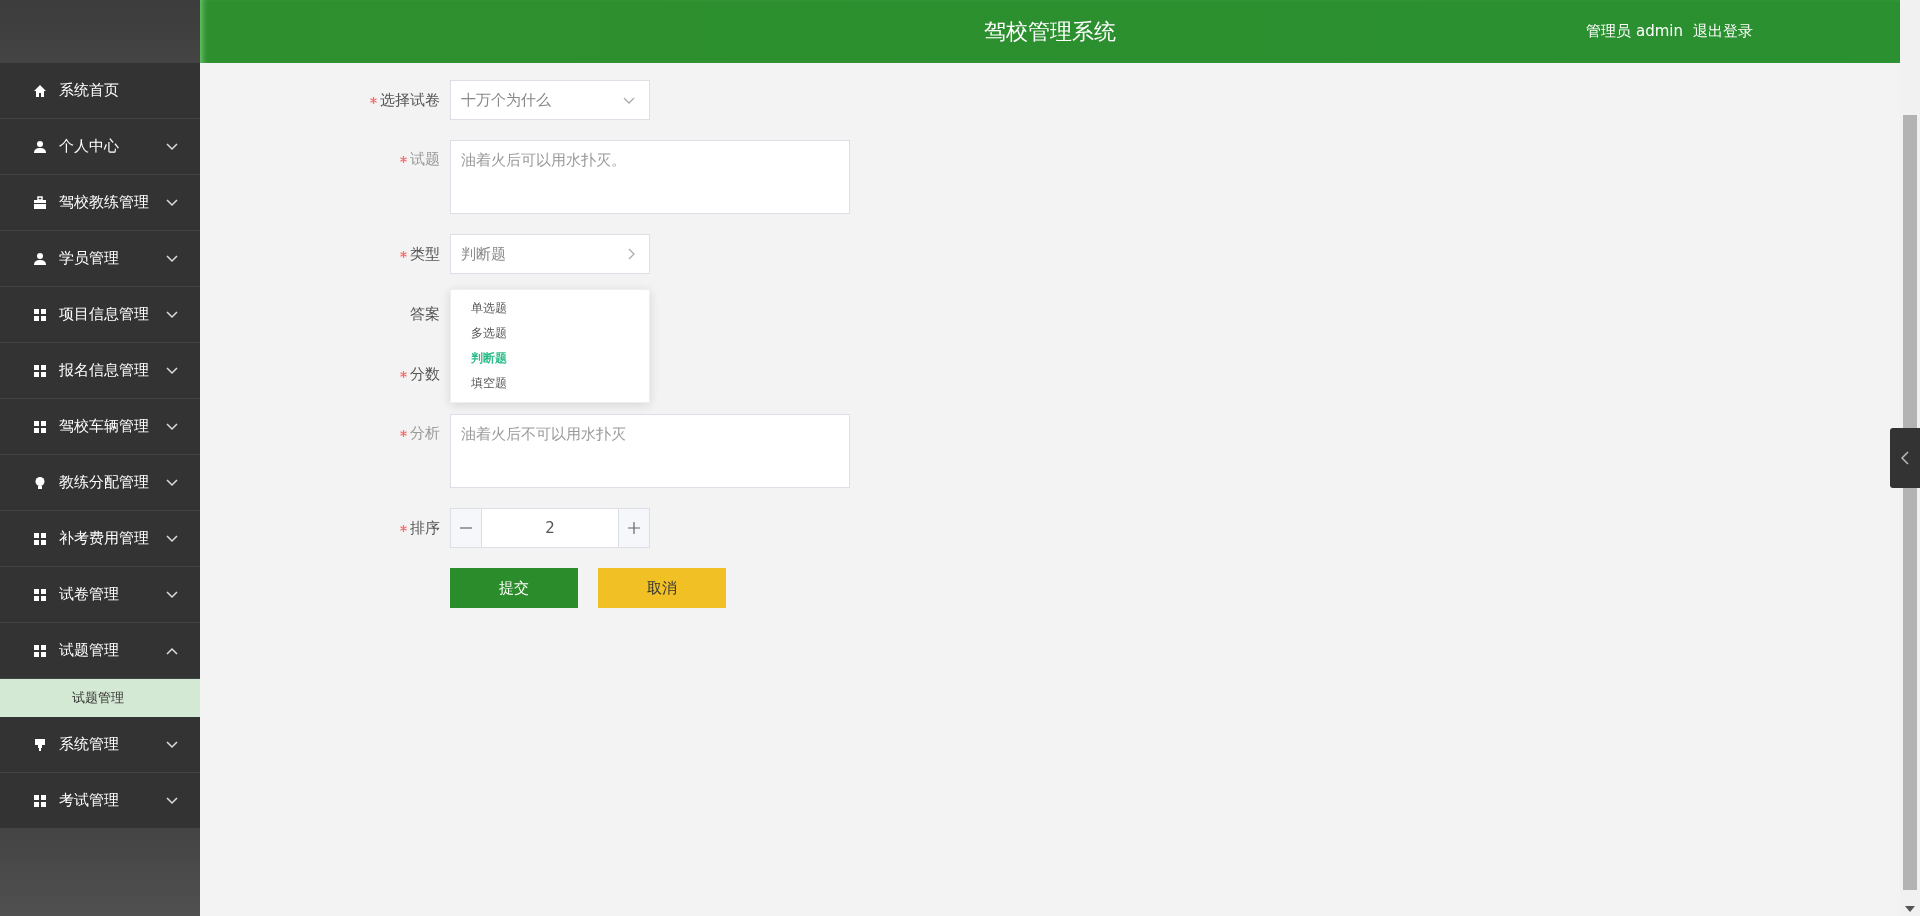 This screenshot has width=1920, height=916. I want to click on sidebar-item: 个人中心, so click(100, 147).